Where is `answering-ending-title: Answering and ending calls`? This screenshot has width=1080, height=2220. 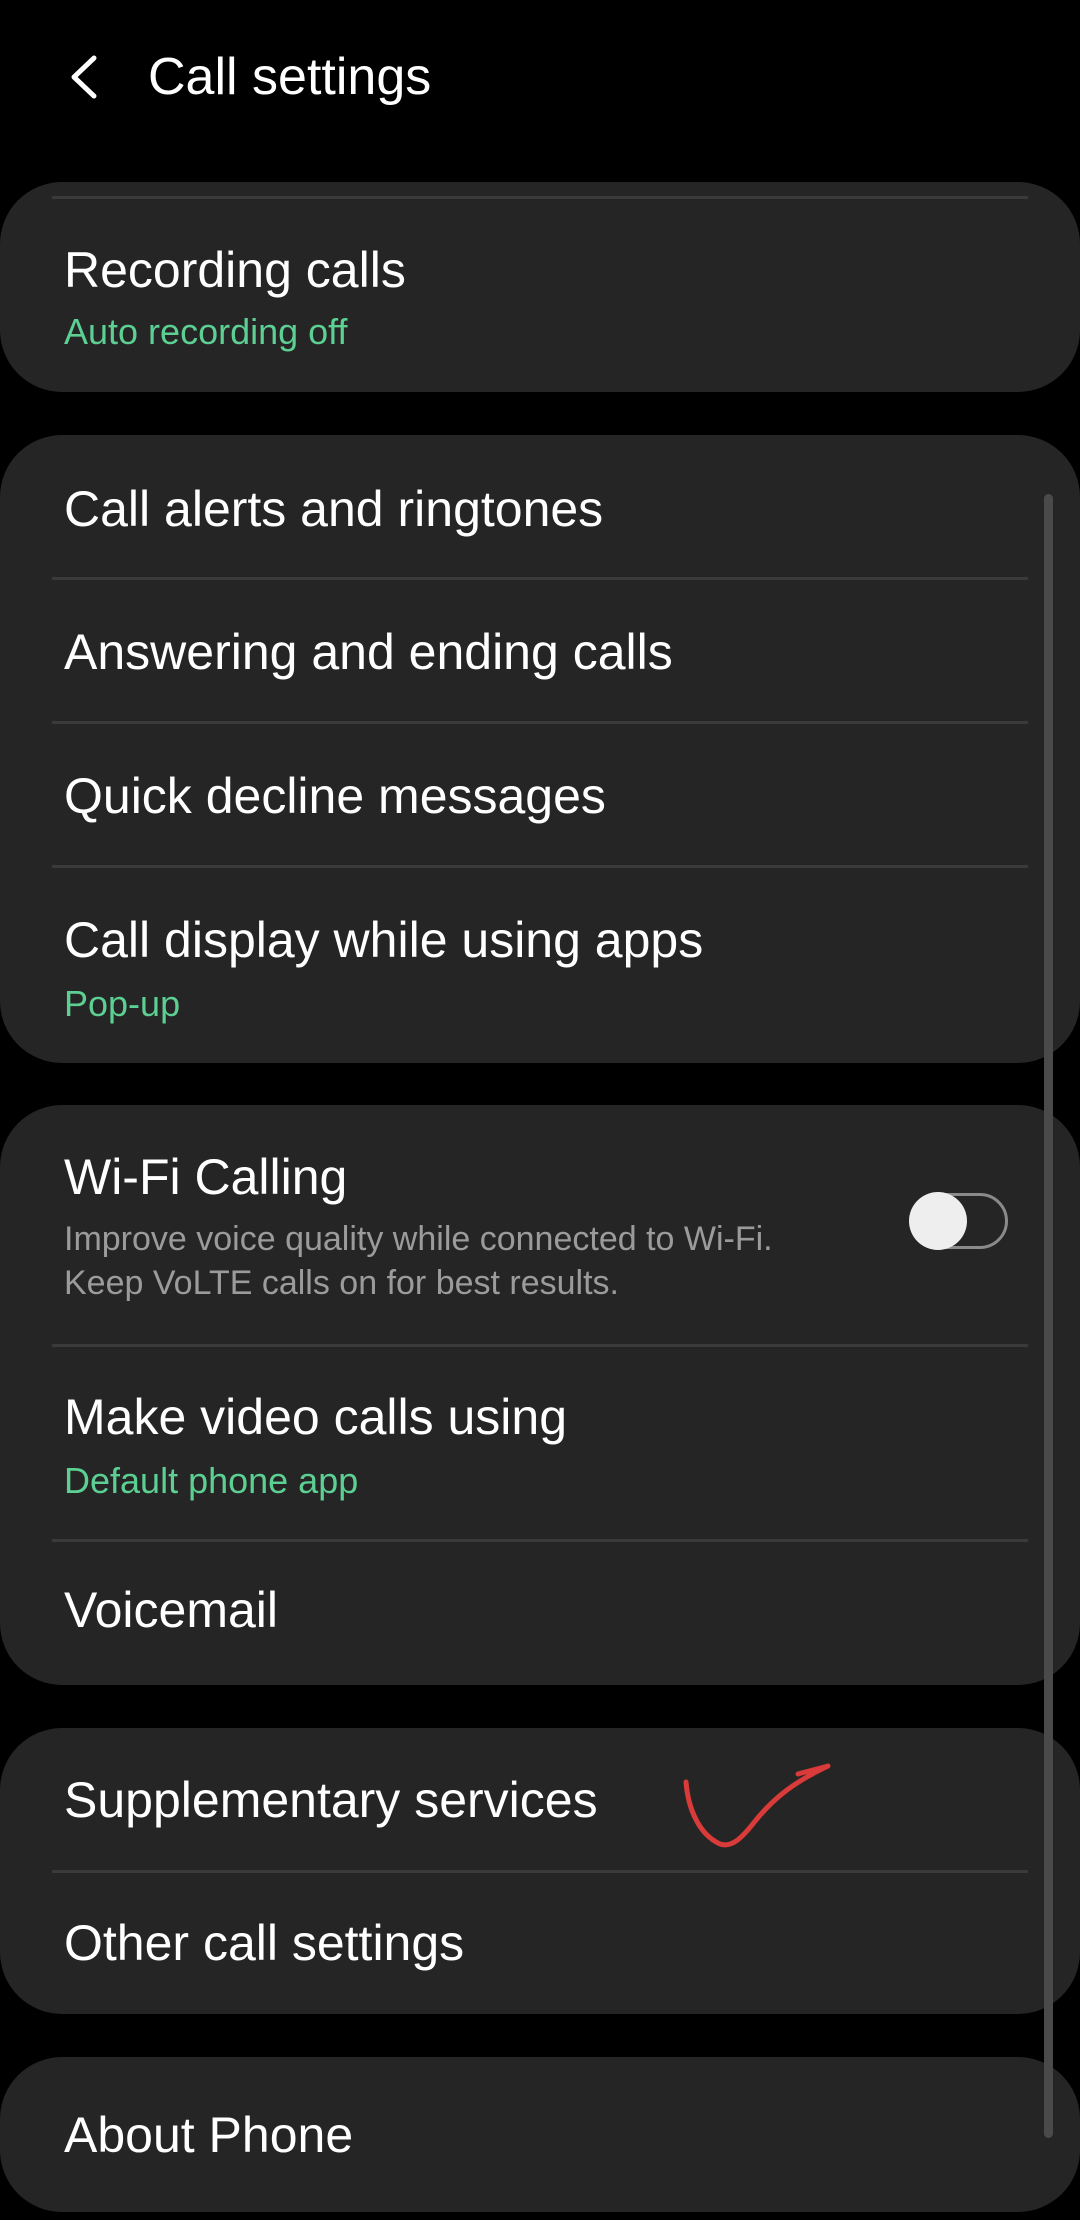
answering-ending-title: Answering and ending calls is located at coordinates (368, 652).